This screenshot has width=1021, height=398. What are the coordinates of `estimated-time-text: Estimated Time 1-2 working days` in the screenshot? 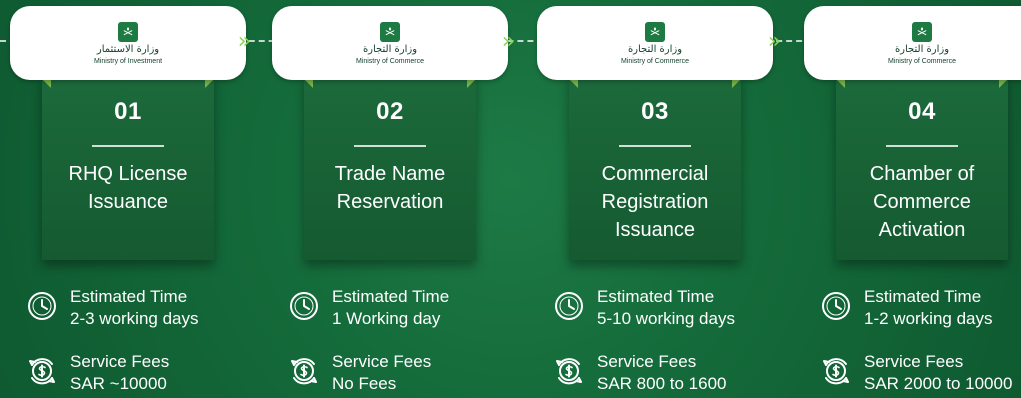 It's located at (928, 308).